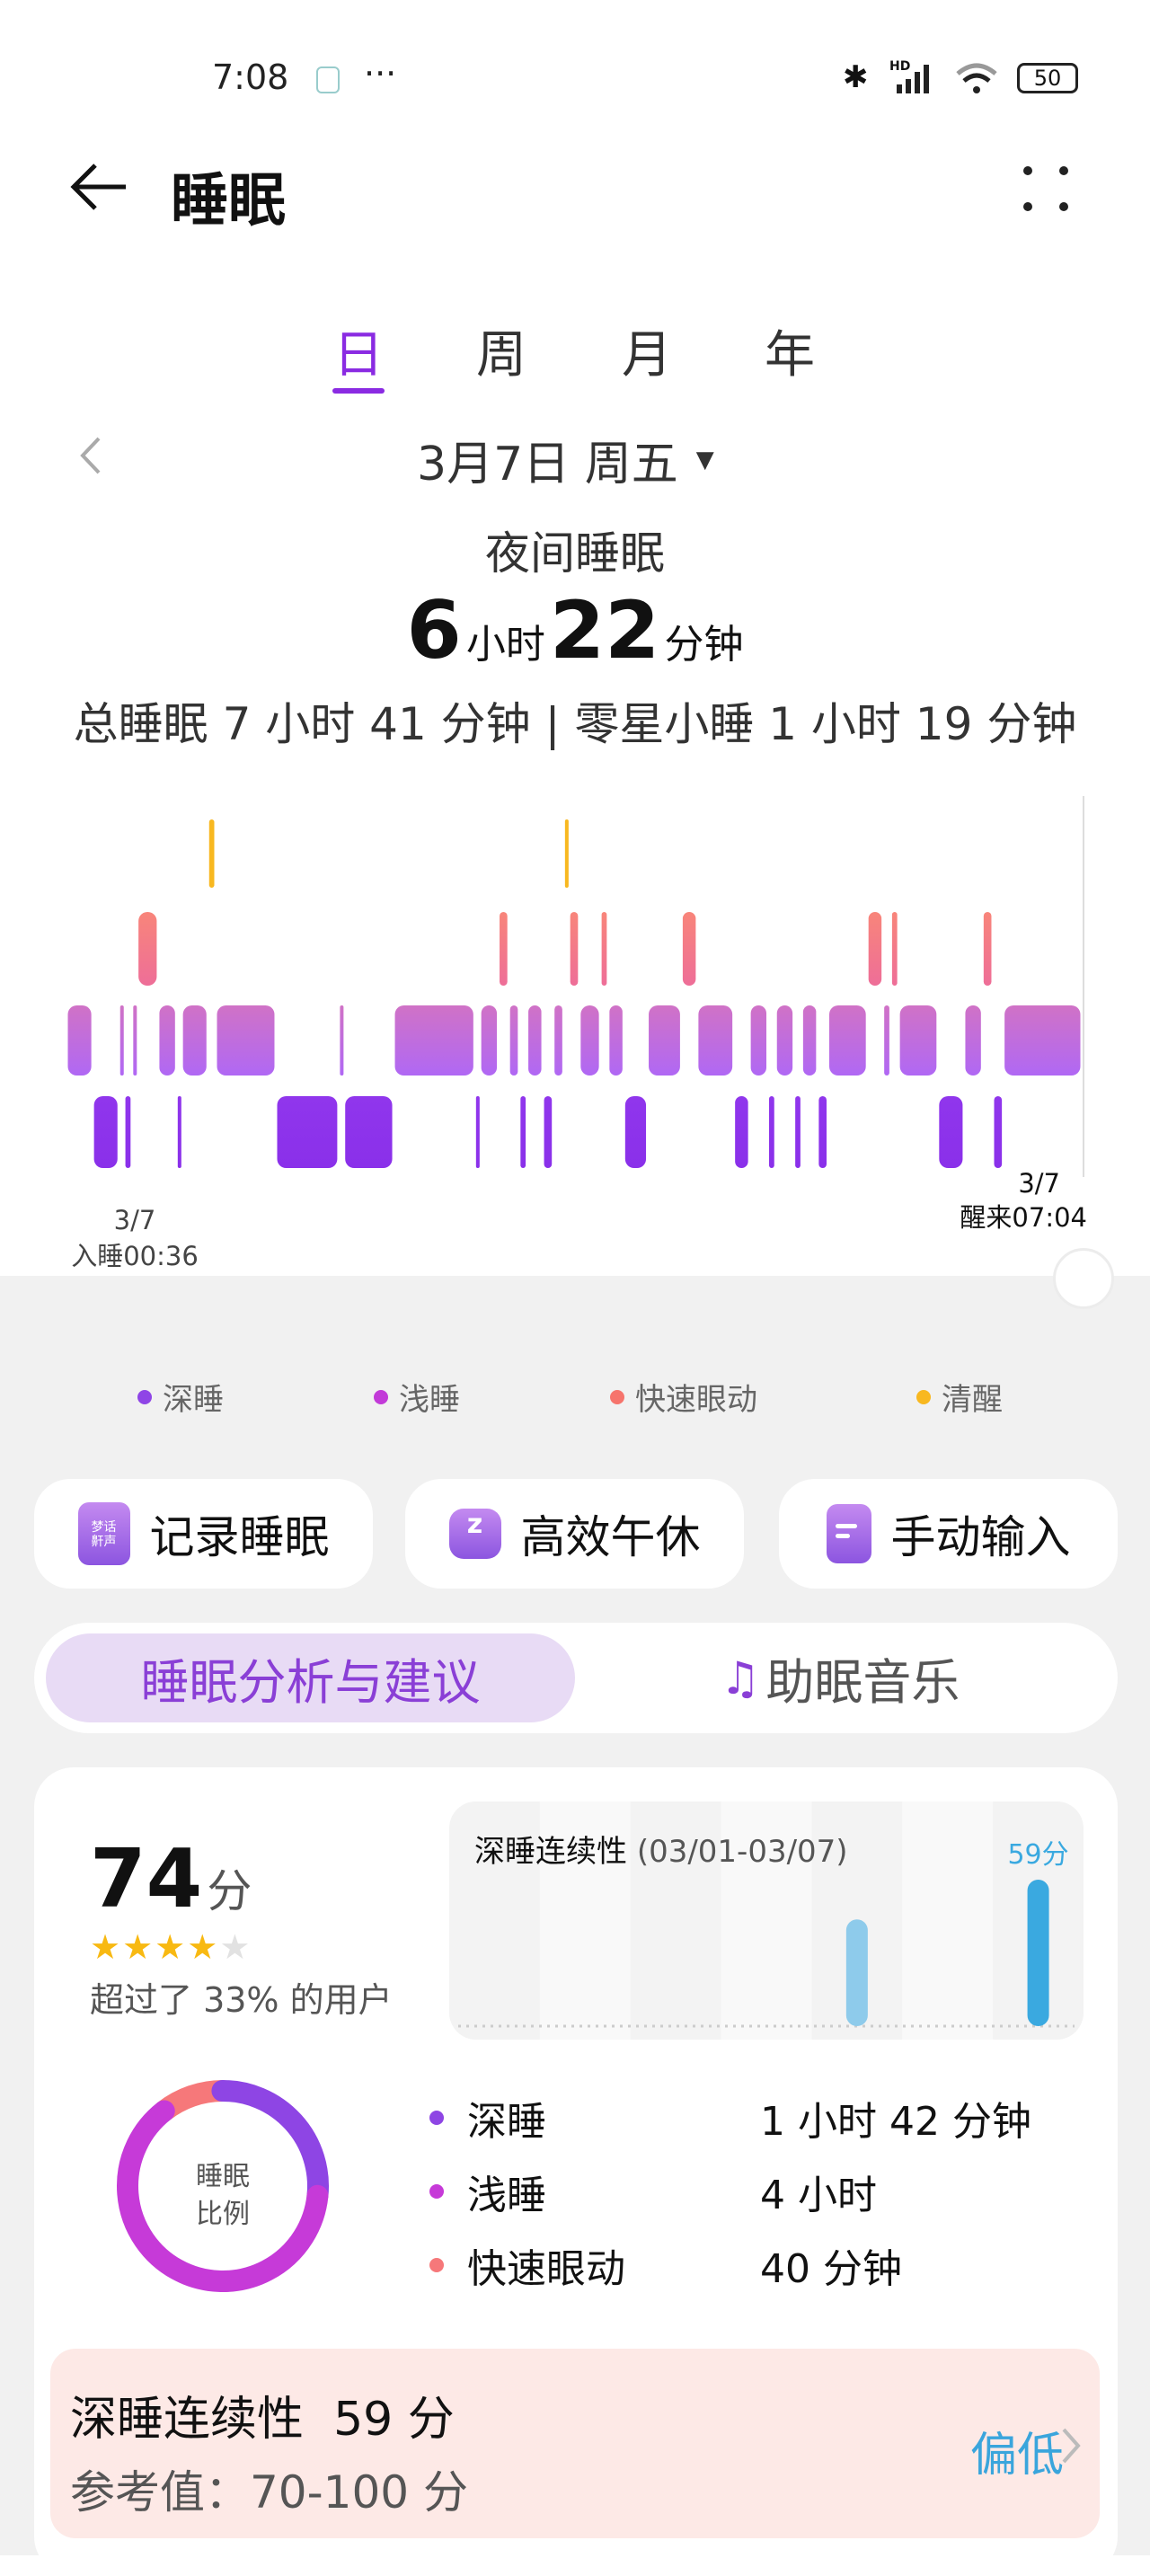 This screenshot has height=2576, width=1150. What do you see at coordinates (146, 1879) in the screenshot?
I see `score-value: 74` at bounding box center [146, 1879].